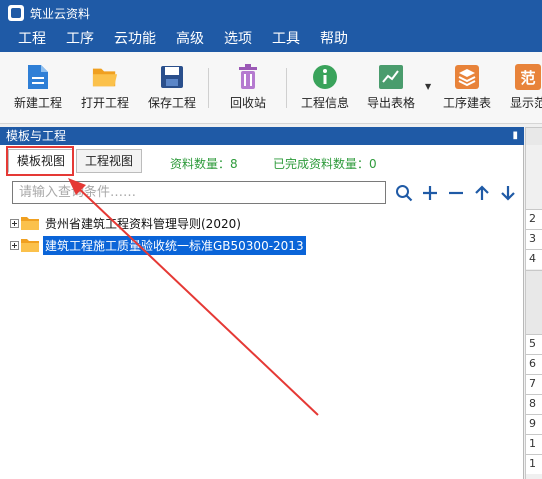 The width and height of the screenshot is (542, 479). Describe the element at coordinates (430, 193) in the screenshot. I see `add-icon` at that location.